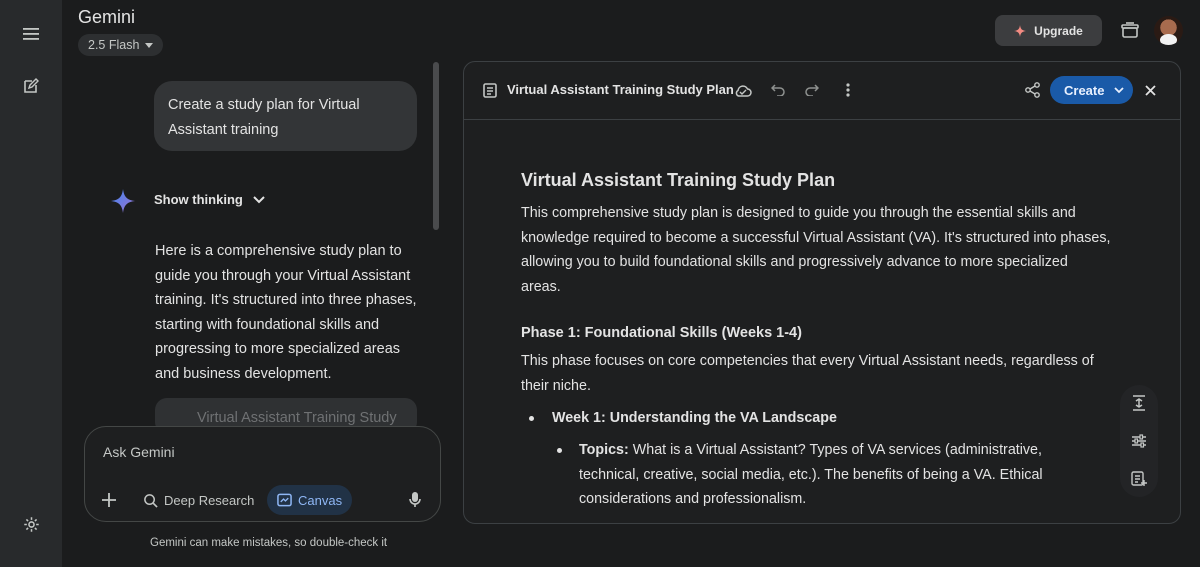 This screenshot has height=567, width=1200. Describe the element at coordinates (297, 418) in the screenshot. I see `canvas-card-title: Virtual Assistant Training Study` at that location.